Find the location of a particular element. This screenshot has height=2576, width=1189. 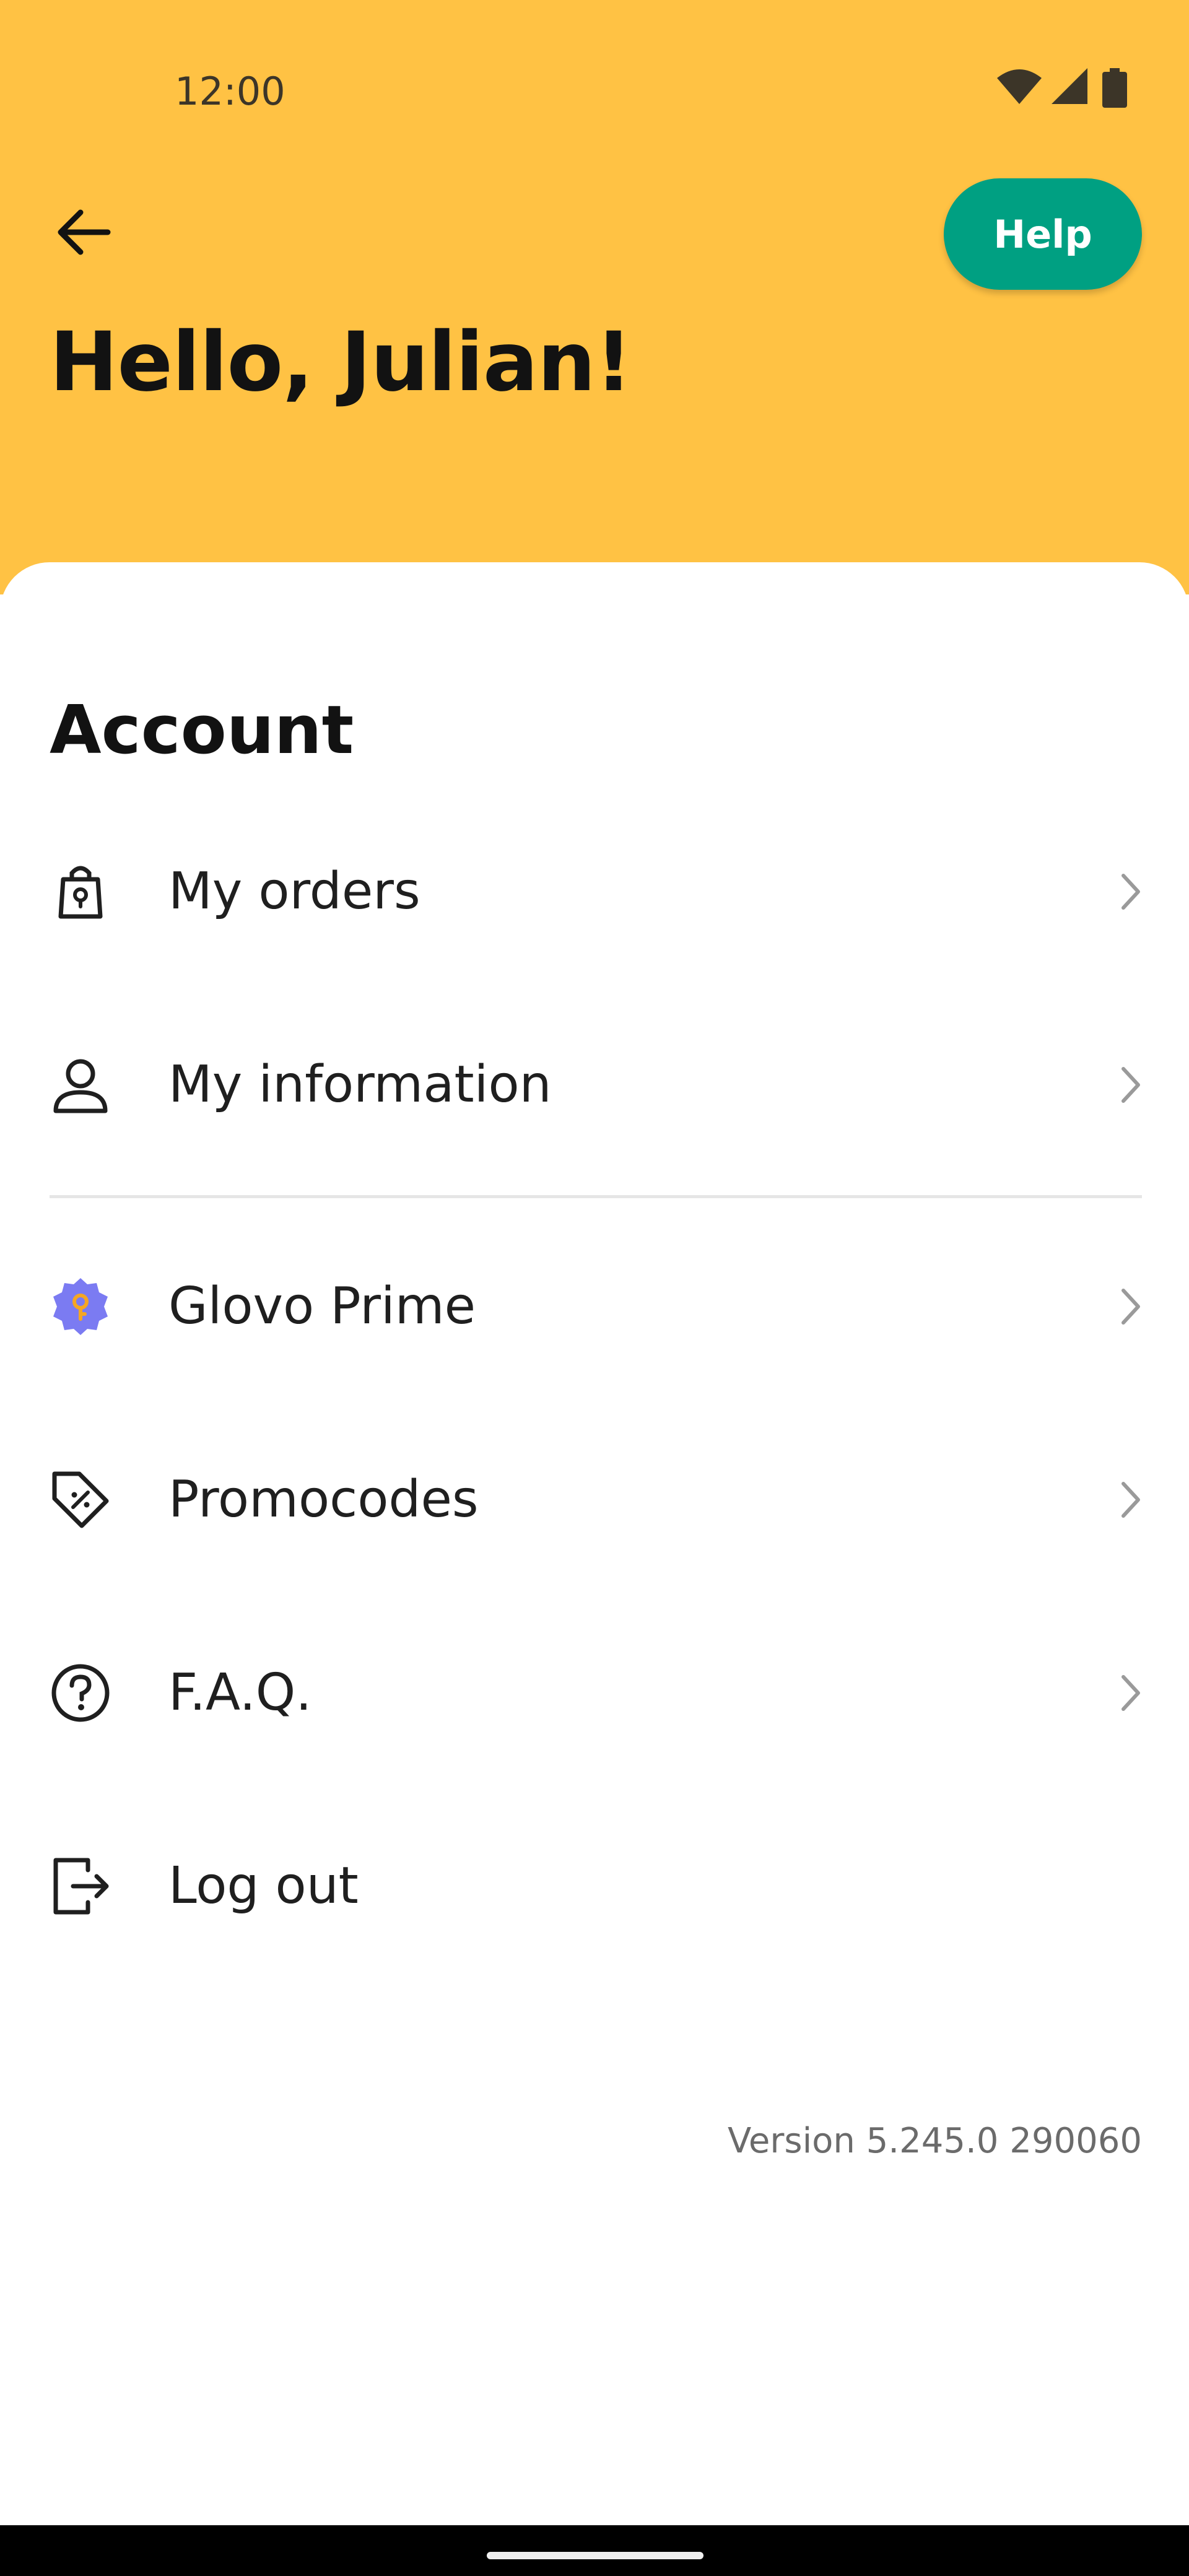

prime-badge-icon is located at coordinates (80, 1306).